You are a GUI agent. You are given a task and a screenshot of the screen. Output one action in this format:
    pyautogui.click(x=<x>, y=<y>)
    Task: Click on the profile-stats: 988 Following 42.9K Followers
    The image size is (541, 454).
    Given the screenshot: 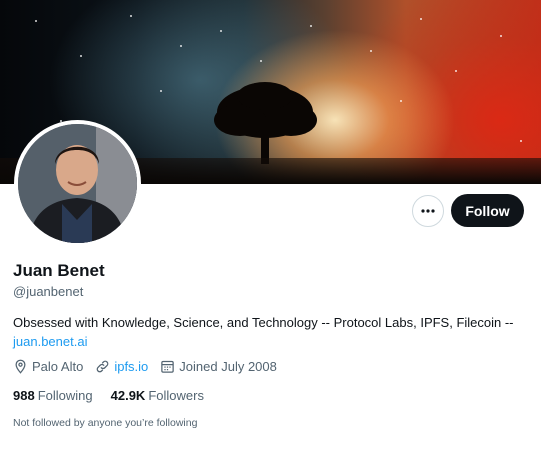 What is the action you would take?
    pyautogui.click(x=117, y=395)
    